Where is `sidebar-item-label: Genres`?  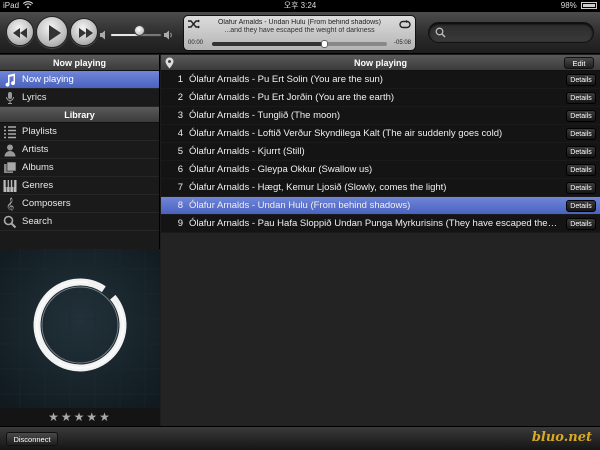 sidebar-item-label: Genres is located at coordinates (38, 185).